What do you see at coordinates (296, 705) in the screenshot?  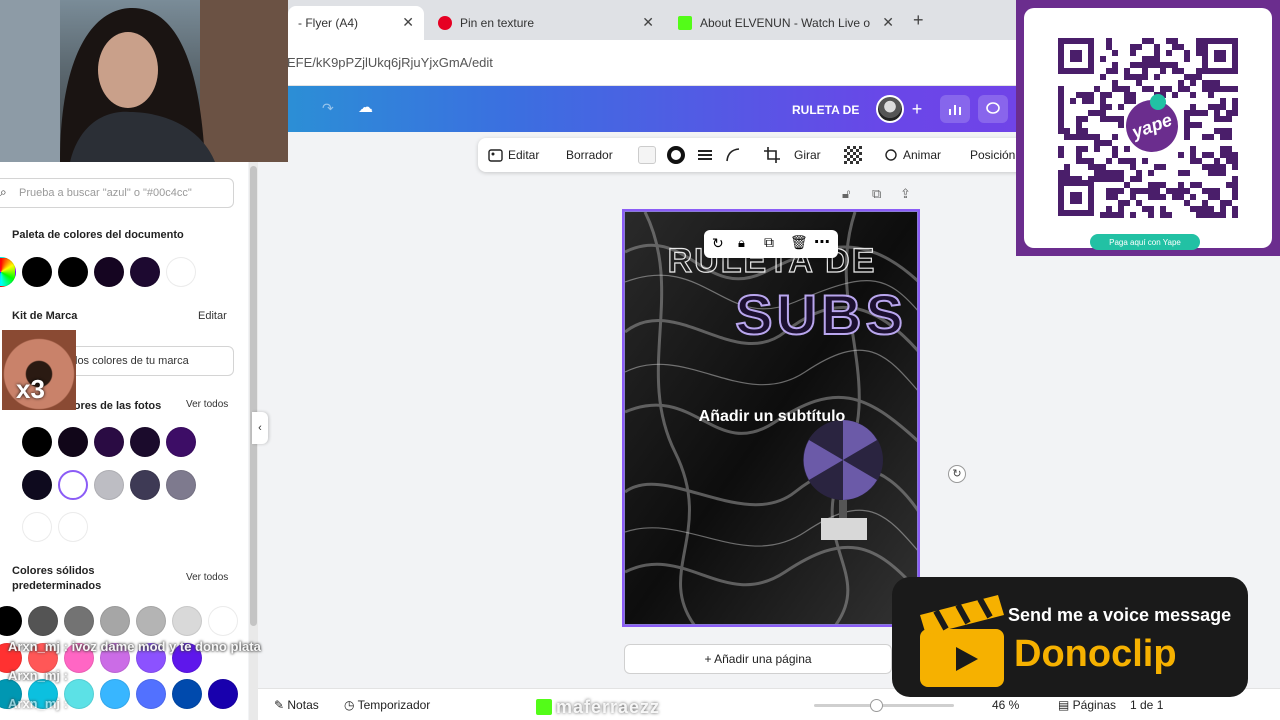 I see `notes-button: ✎ Notas` at bounding box center [296, 705].